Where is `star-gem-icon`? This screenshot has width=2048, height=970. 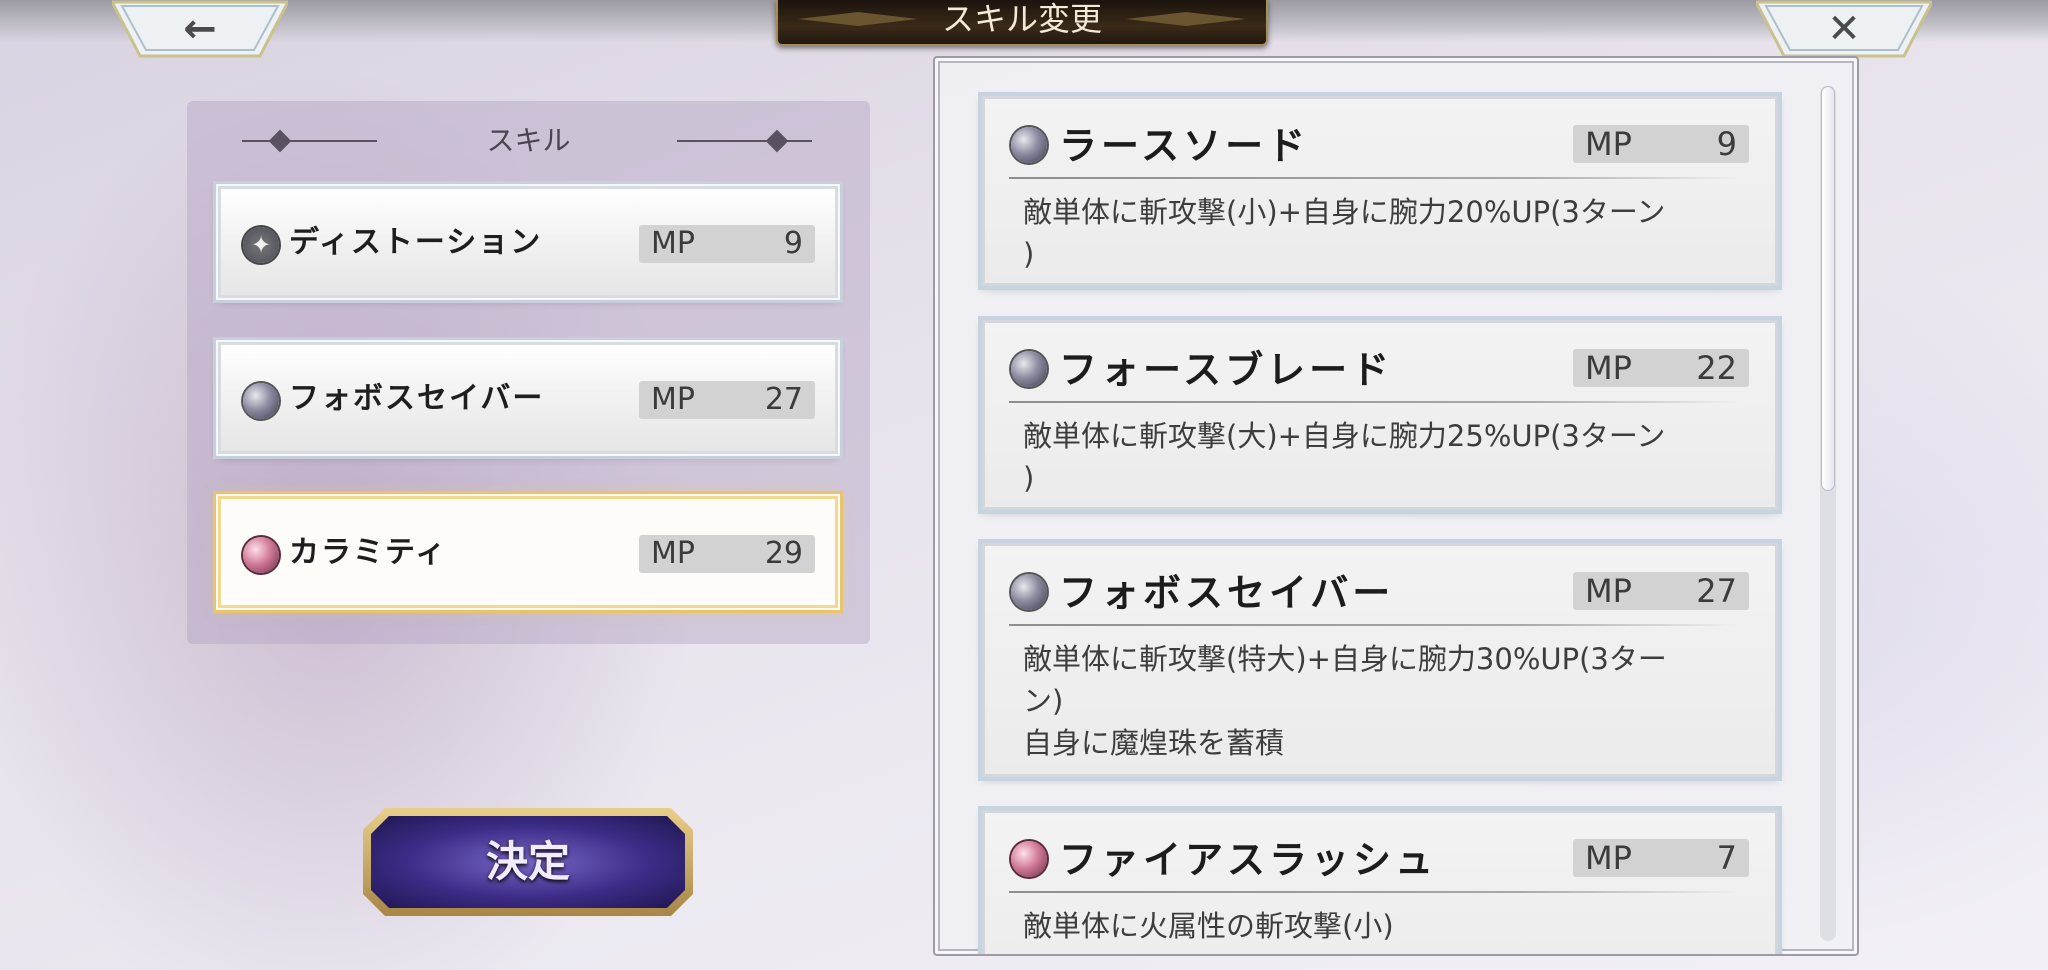 star-gem-icon is located at coordinates (261, 245).